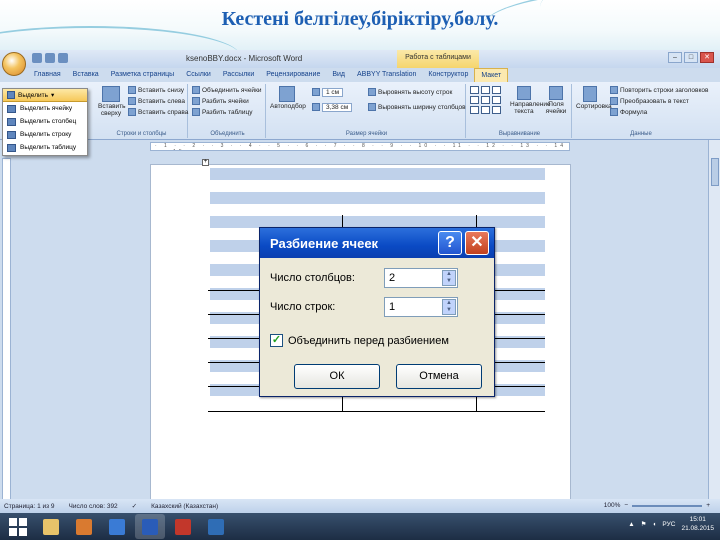 This screenshot has height=540, width=720. What do you see at coordinates (112, 101) in the screenshot?
I see `insert-above-button: Вставить сверху` at bounding box center [112, 101].